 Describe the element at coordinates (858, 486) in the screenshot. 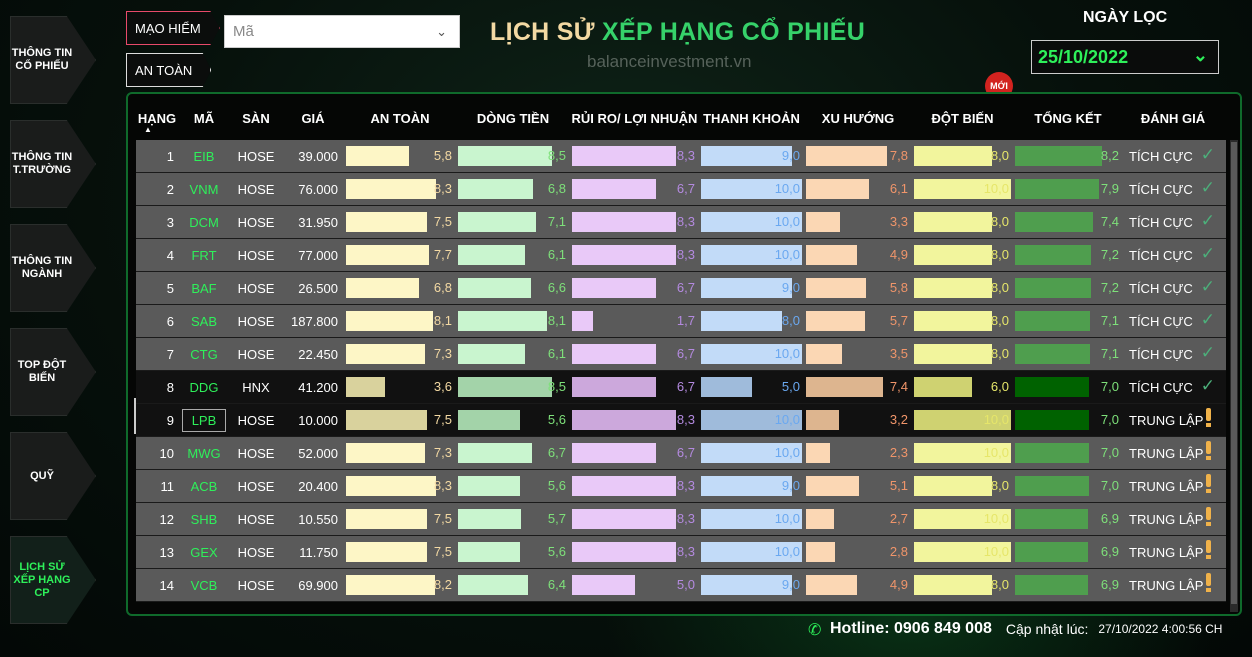

I see `cell-trend: 5,1` at that location.